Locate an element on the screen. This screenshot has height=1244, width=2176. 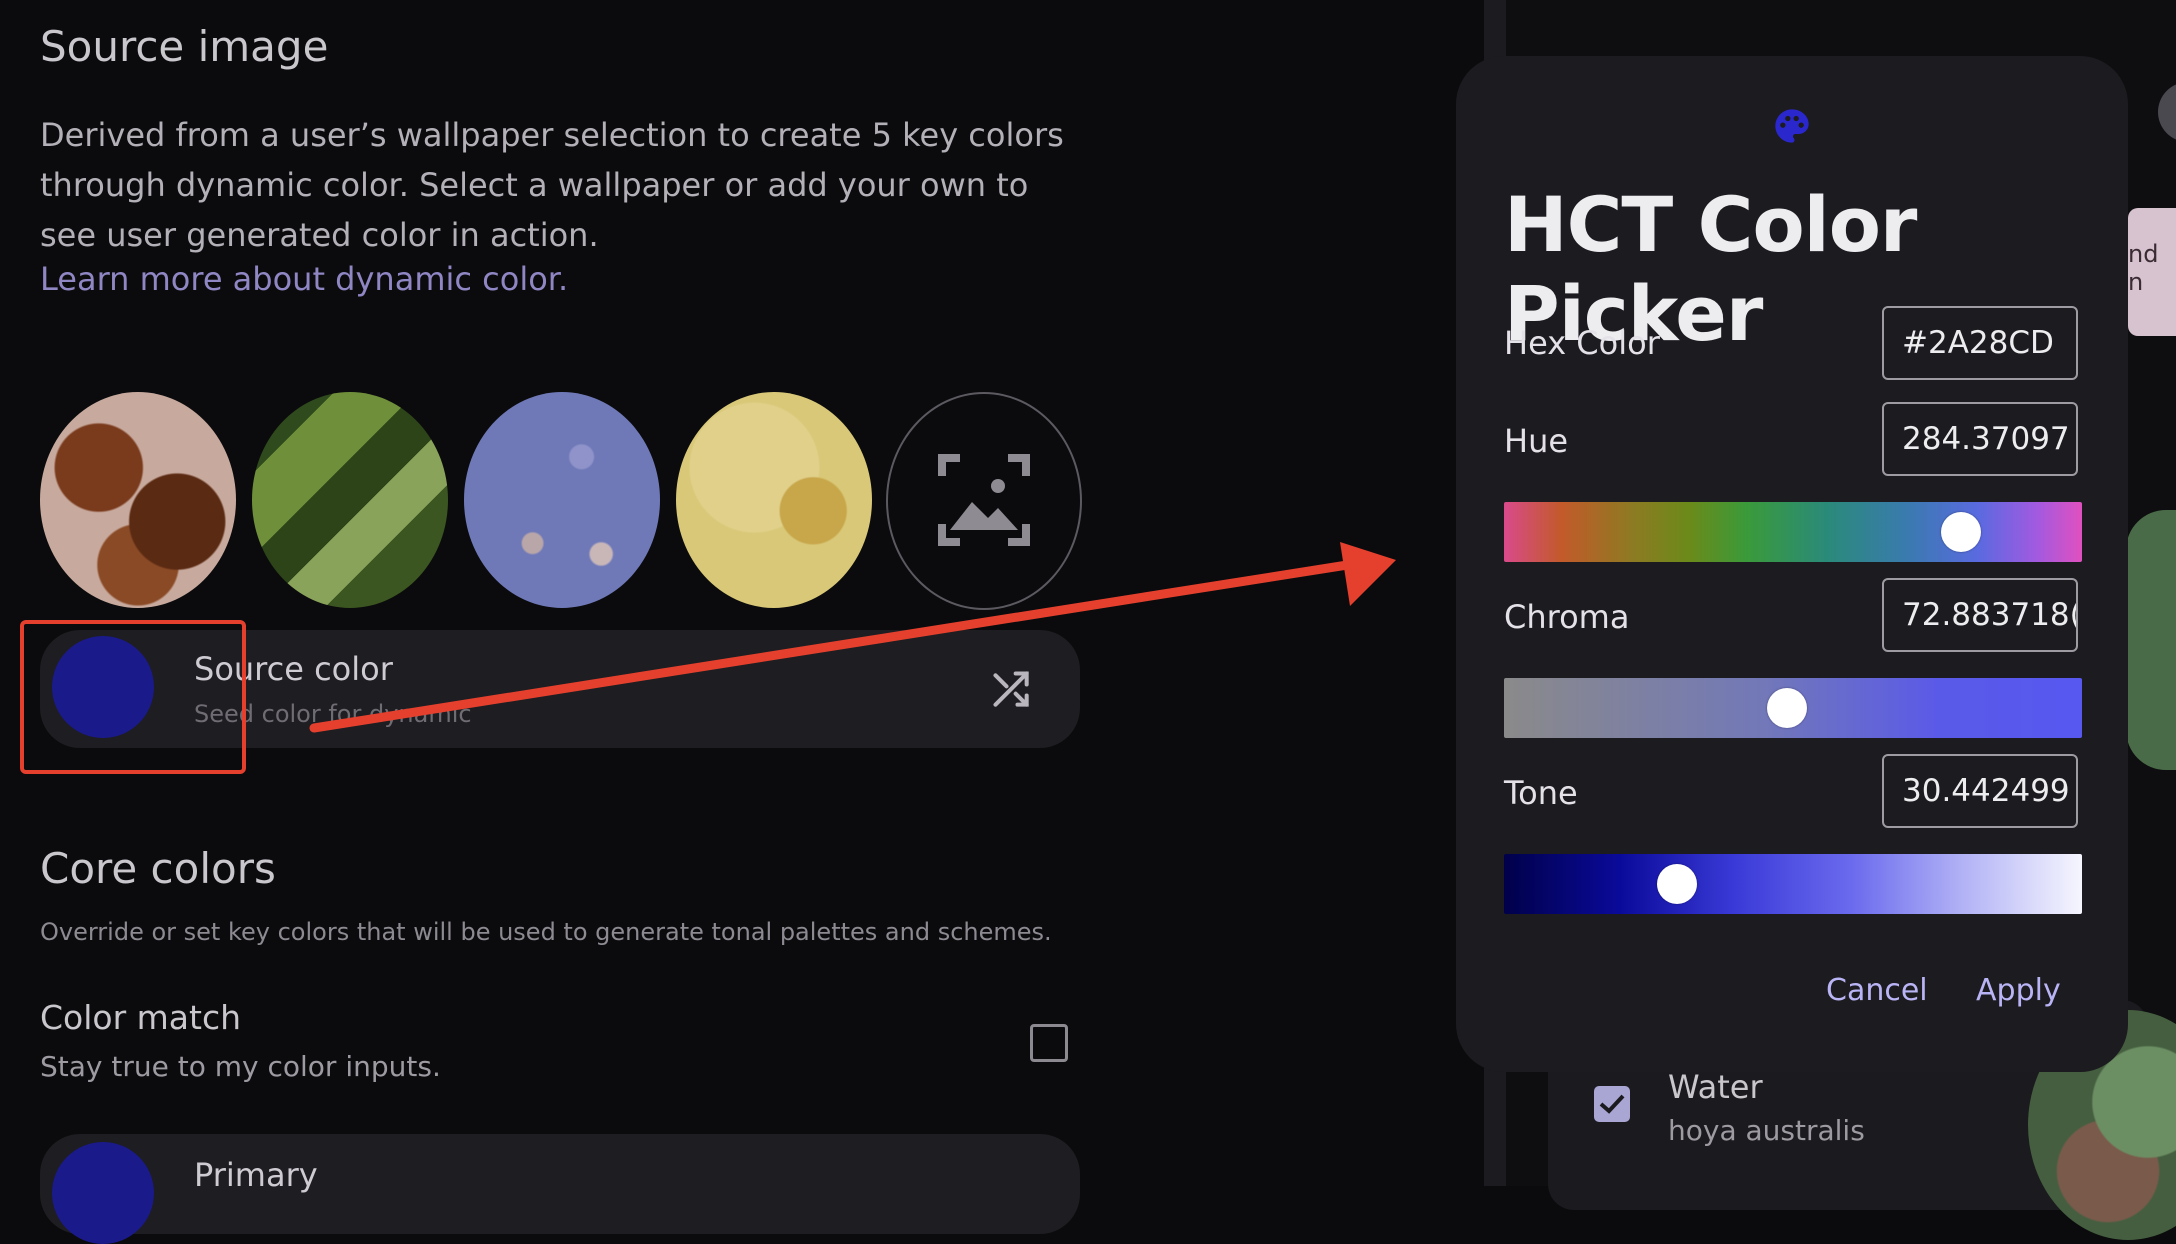
tone-slider is located at coordinates (1793, 884).